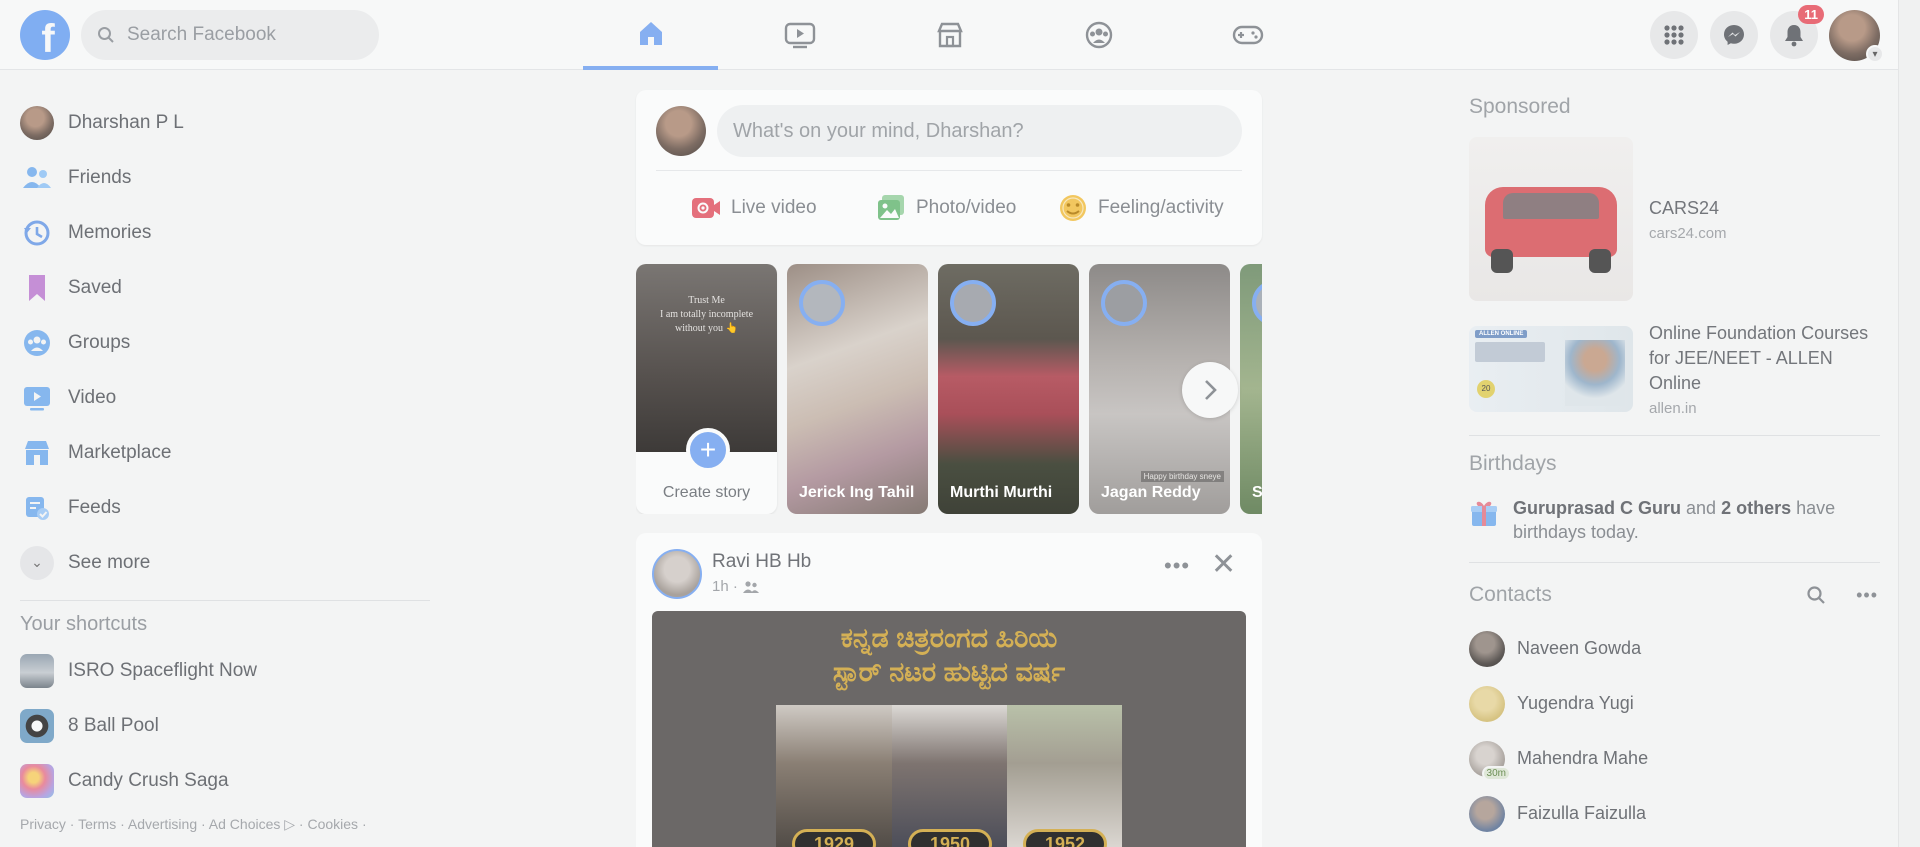 The width and height of the screenshot is (1920, 847). What do you see at coordinates (126, 122) in the screenshot?
I see `sidebar-item-label: Dharshan P L` at bounding box center [126, 122].